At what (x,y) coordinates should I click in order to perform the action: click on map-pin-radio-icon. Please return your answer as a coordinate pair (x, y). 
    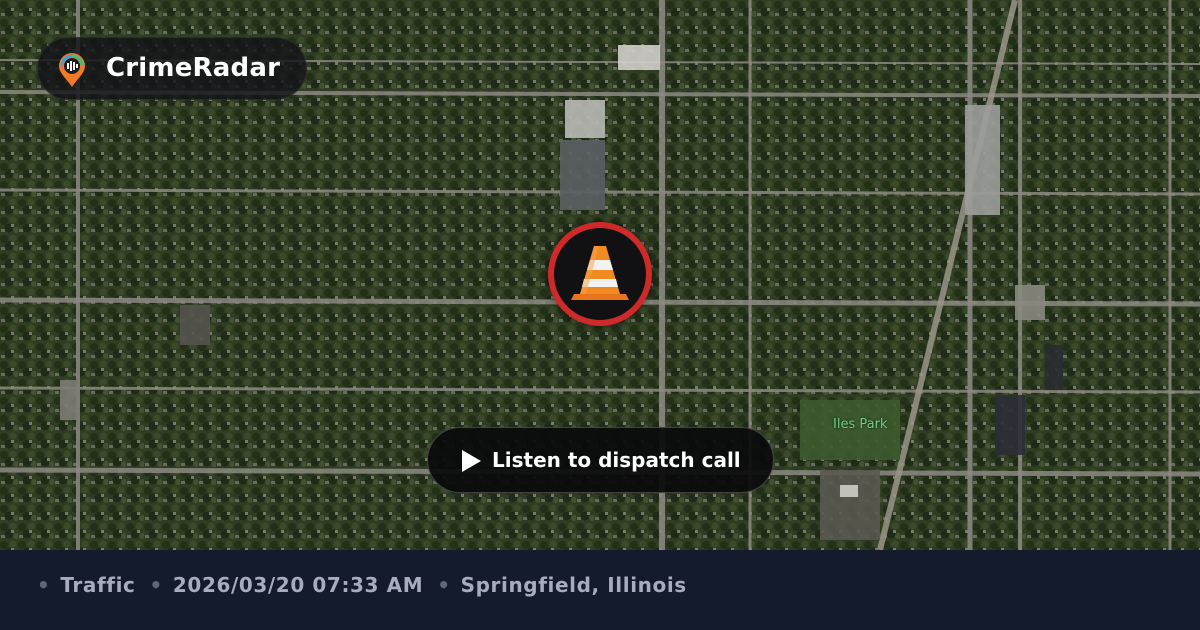
    Looking at the image, I should click on (72, 70).